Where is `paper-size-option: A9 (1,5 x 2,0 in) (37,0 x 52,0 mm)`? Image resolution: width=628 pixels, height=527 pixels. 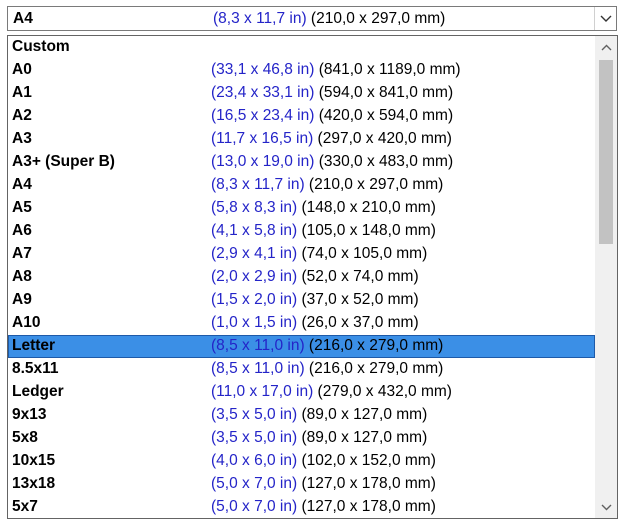
paper-size-option: A9 (1,5 x 2,0 in) (37,0 x 52,0 mm) is located at coordinates (301, 300).